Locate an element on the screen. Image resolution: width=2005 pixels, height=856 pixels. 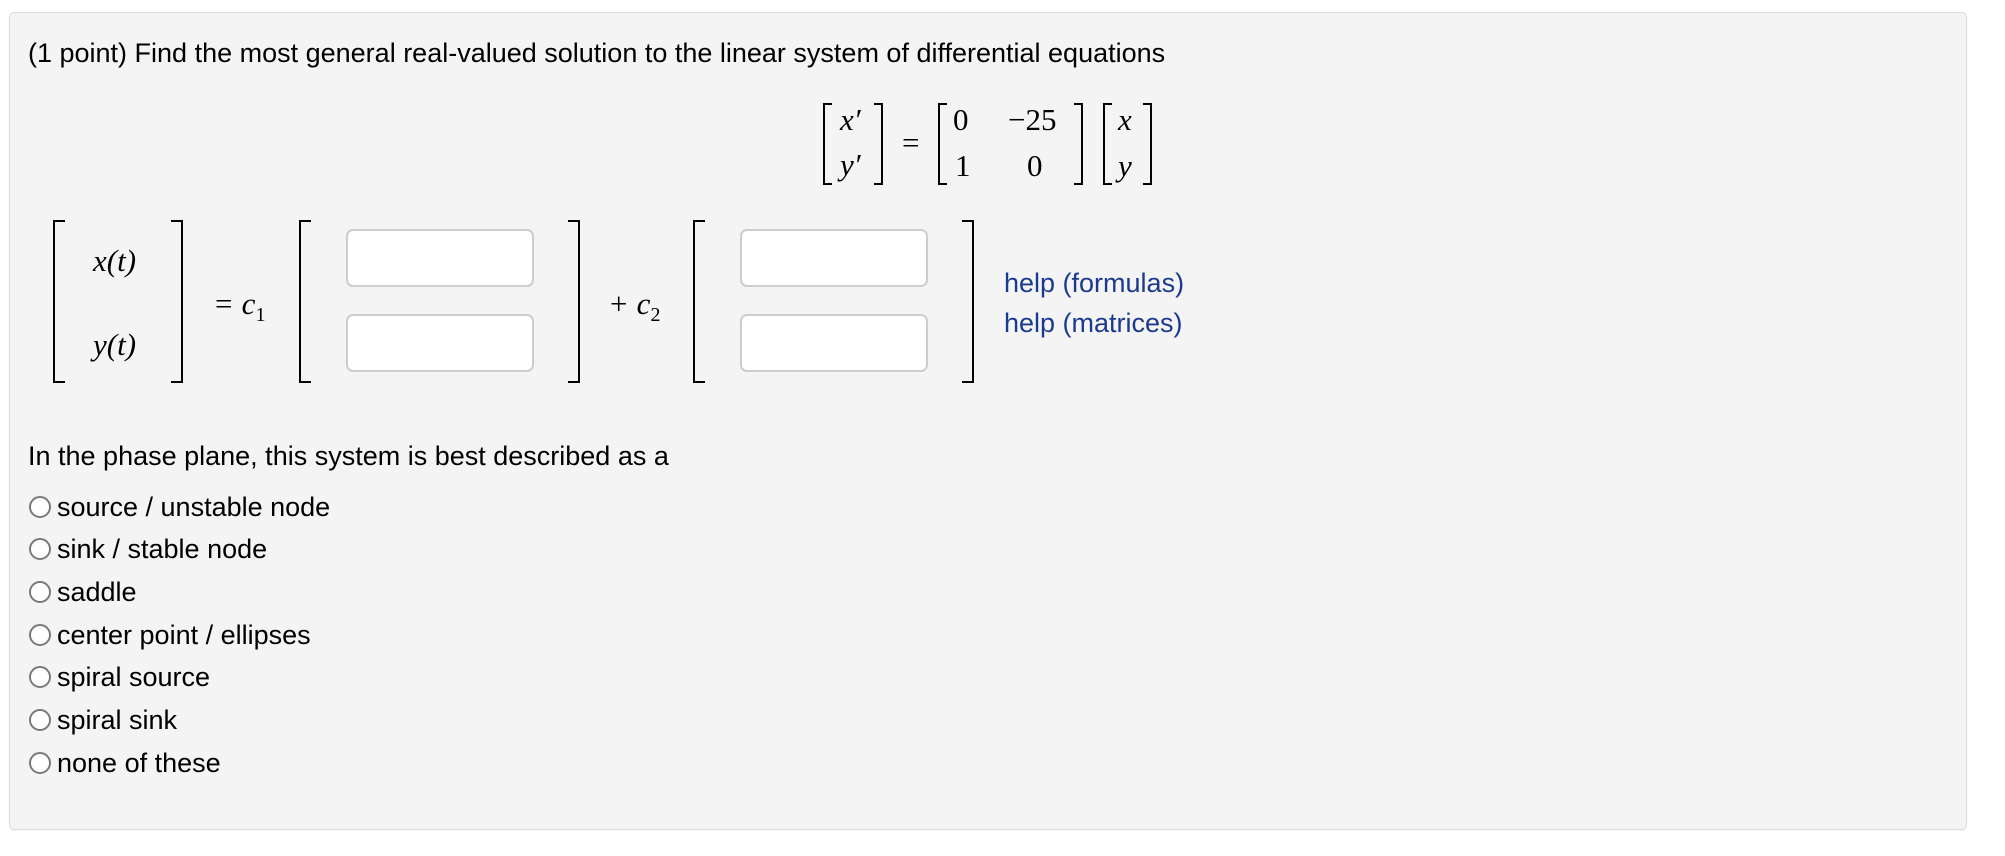
vector2-bottom-input is located at coordinates (834, 343).